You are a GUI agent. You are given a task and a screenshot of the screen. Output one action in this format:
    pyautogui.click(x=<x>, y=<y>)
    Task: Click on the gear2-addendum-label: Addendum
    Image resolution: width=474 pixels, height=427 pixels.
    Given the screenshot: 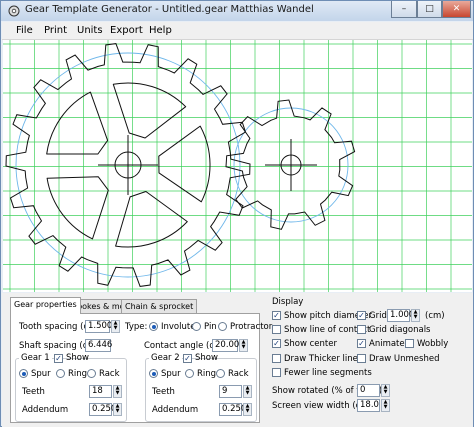 What is the action you would take?
    pyautogui.click(x=175, y=410)
    